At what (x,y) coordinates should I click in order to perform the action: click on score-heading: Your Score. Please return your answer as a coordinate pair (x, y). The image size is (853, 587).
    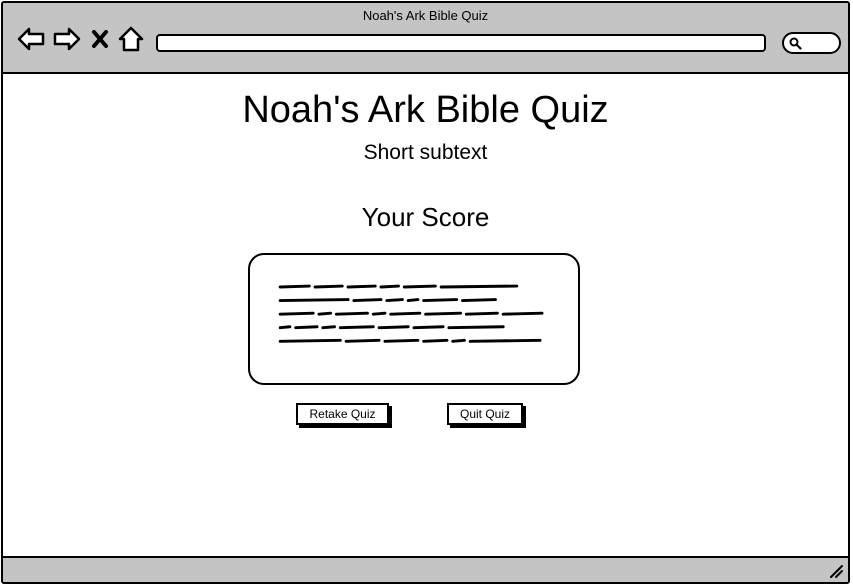
    Looking at the image, I should click on (425, 217).